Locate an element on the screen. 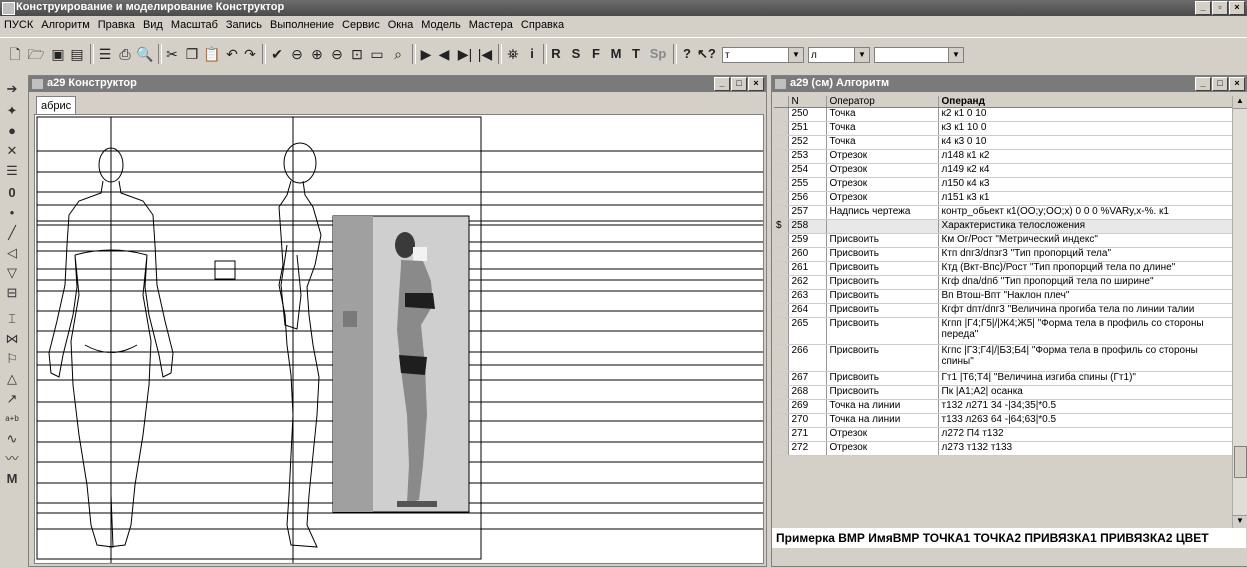  row-number: 265 is located at coordinates (807, 331).